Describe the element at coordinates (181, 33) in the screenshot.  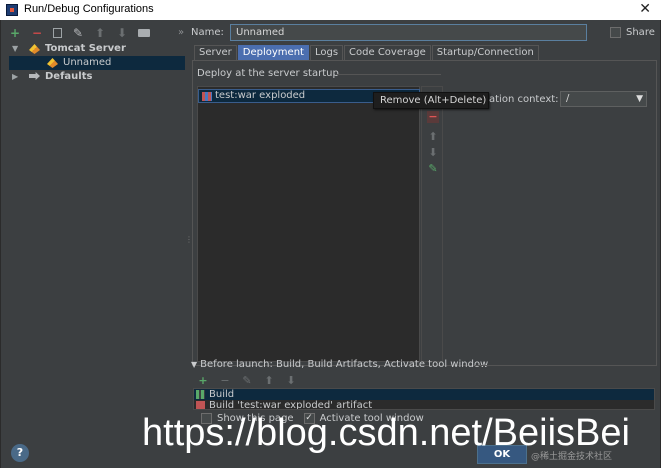
I see `more-icon: »` at that location.